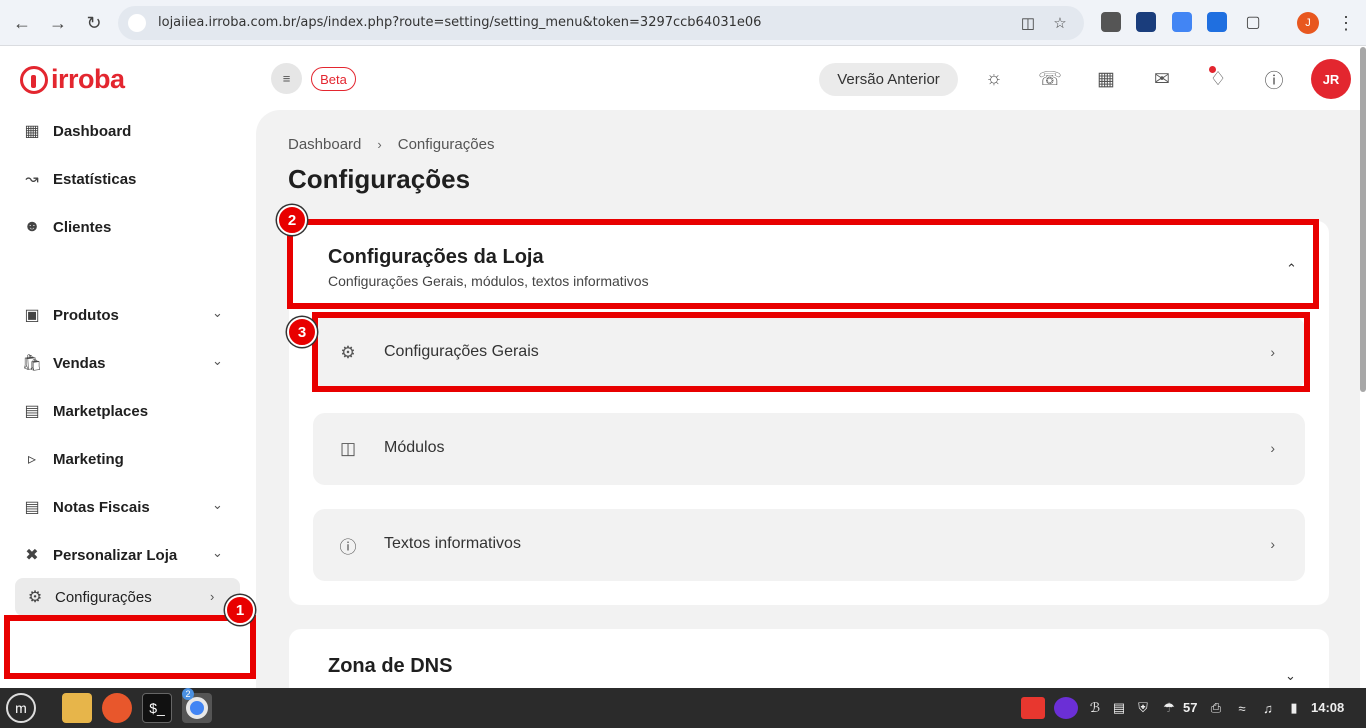 The width and height of the screenshot is (1366, 728). Describe the element at coordinates (1274, 79) in the screenshot. I see `help-icon: ⓘ` at that location.